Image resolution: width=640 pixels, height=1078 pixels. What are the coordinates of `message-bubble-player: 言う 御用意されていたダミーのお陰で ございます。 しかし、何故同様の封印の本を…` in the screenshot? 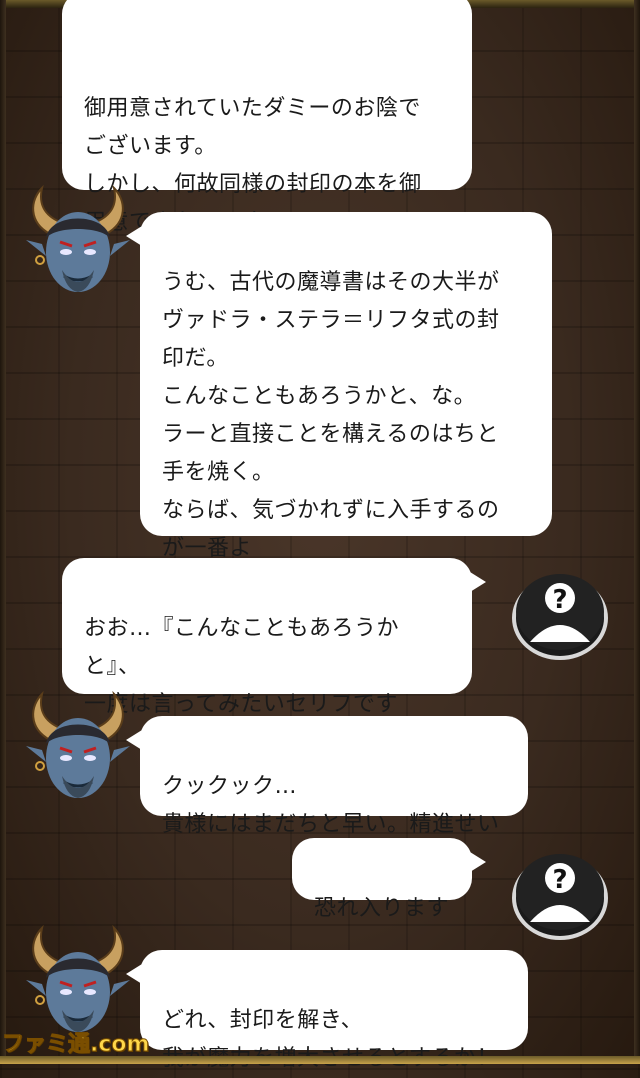 It's located at (267, 117).